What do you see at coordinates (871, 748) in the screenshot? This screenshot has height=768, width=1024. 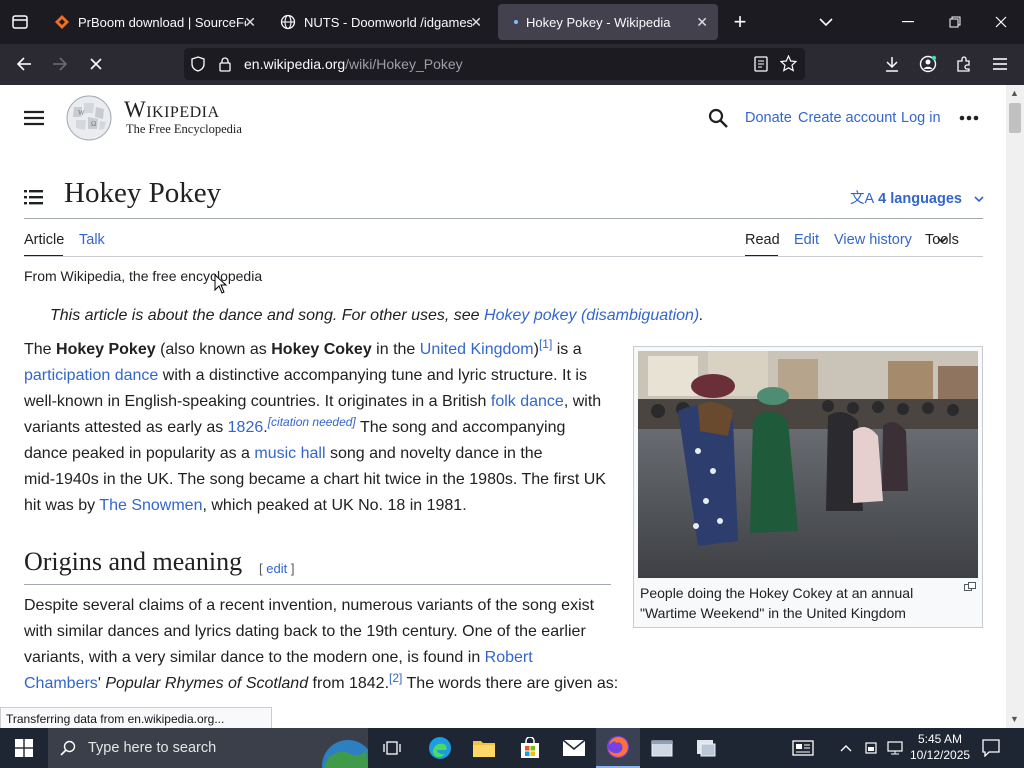 I see `battery-icon` at bounding box center [871, 748].